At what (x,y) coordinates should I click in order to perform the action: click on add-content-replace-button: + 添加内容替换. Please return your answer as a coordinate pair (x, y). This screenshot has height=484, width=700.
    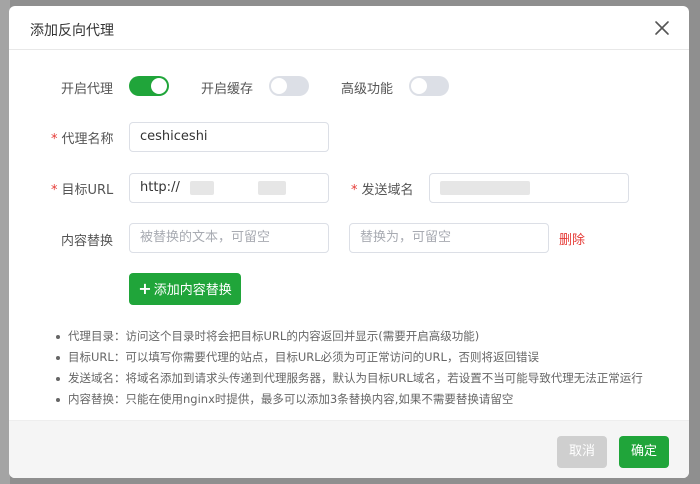
    Looking at the image, I should click on (185, 289).